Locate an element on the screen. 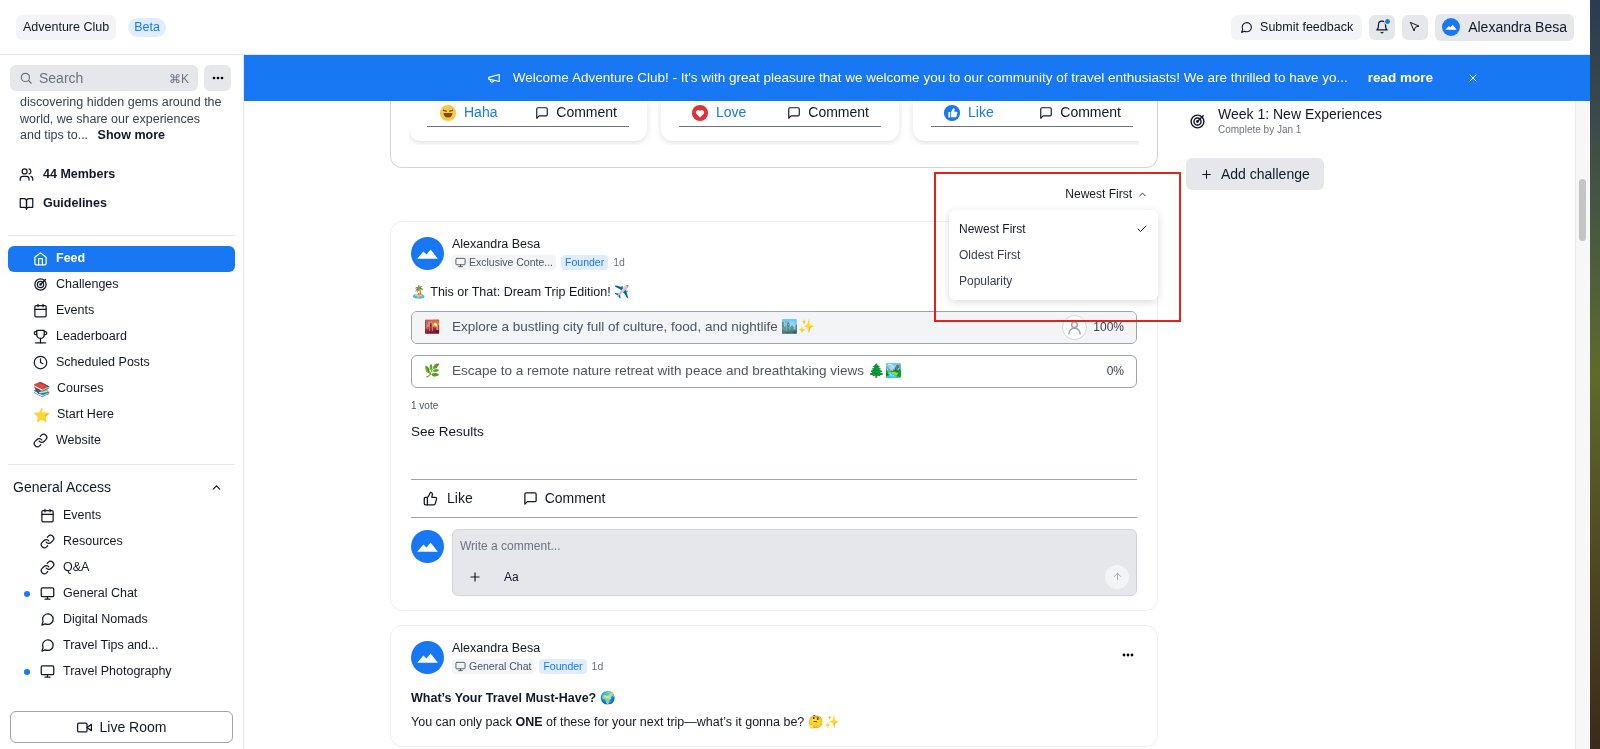  poll-option-text: Explore a bustling city full of culture, food, and nightlife 🏙✨ is located at coordinates (634, 326).